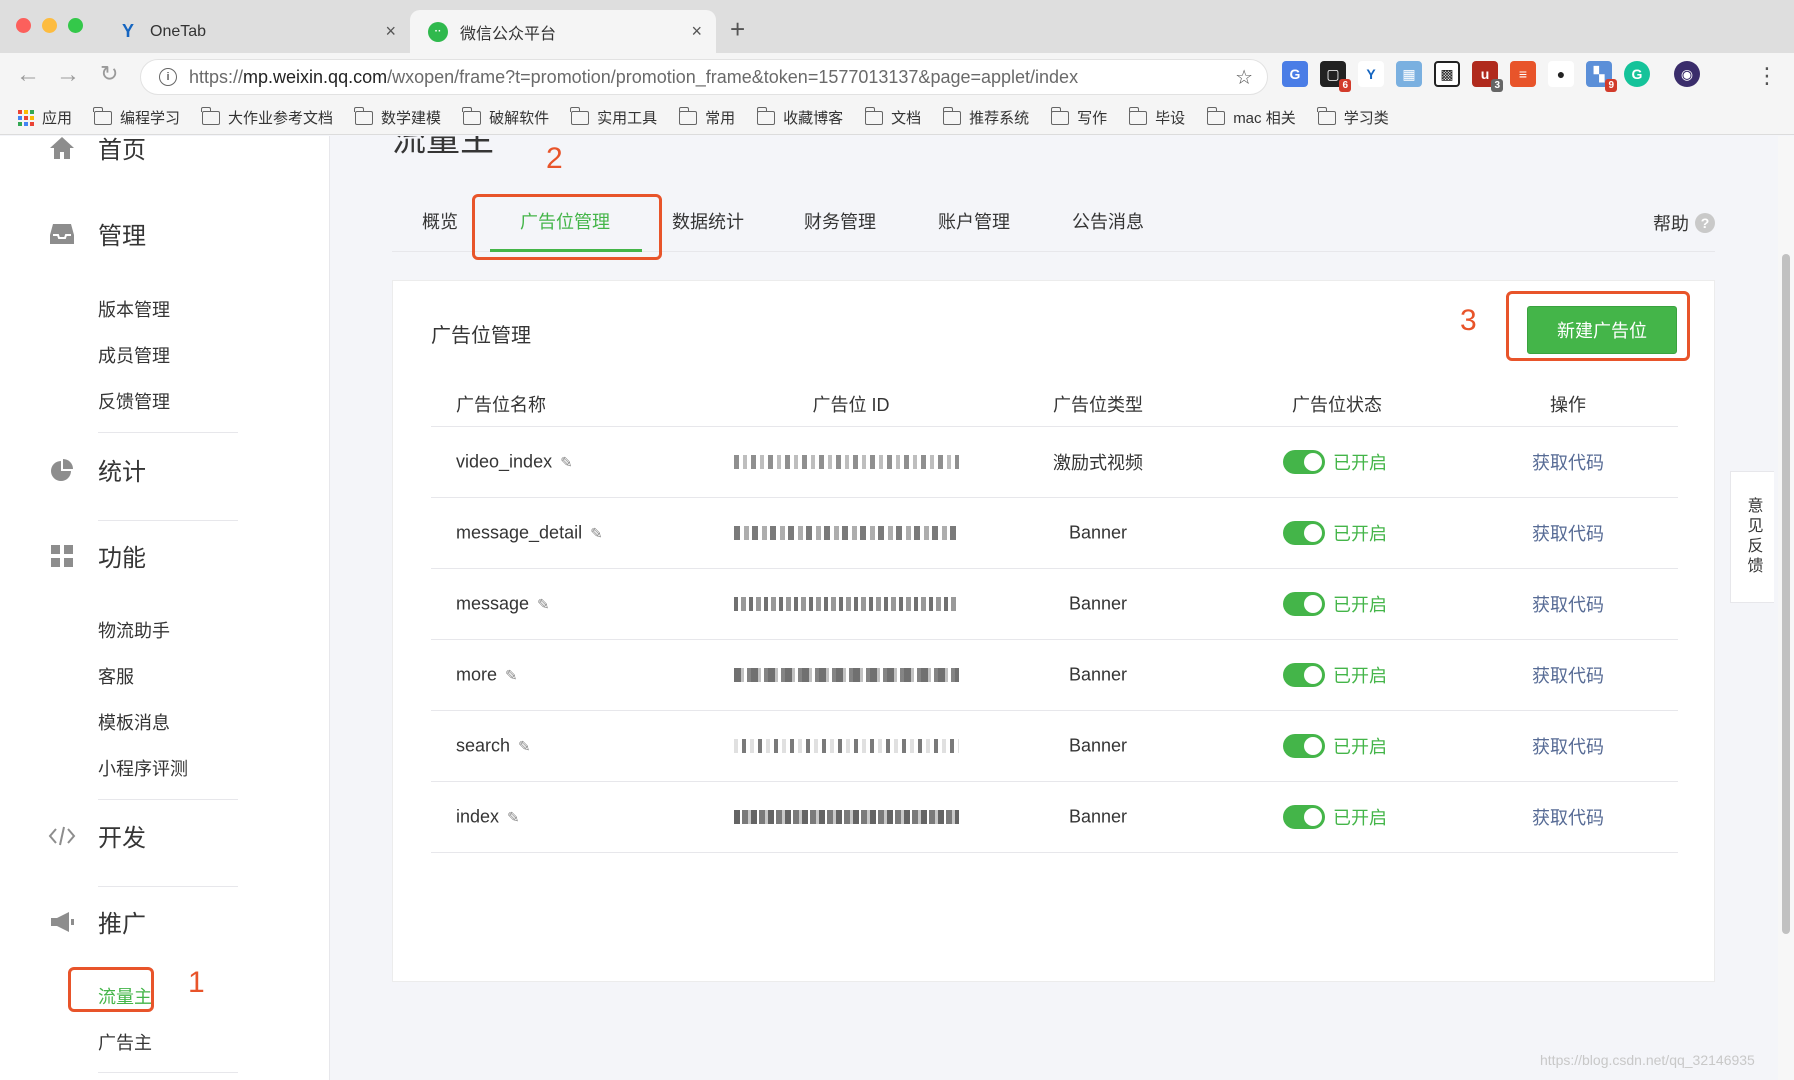  Describe the element at coordinates (1487, 76) in the screenshot. I see `ublock-extension-icon: u3` at that location.